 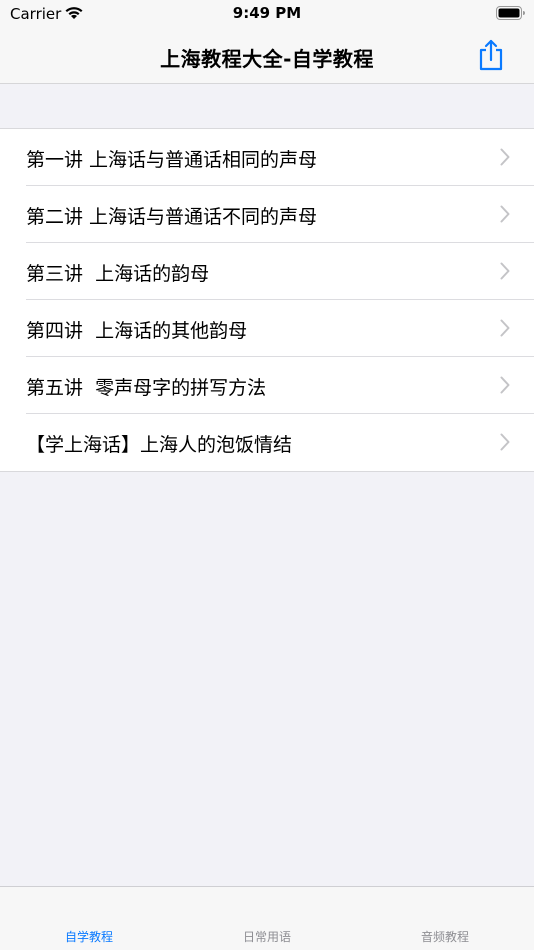 I want to click on tab-bar: 自学教程 日常用语 音频教程, so click(x=267, y=918).